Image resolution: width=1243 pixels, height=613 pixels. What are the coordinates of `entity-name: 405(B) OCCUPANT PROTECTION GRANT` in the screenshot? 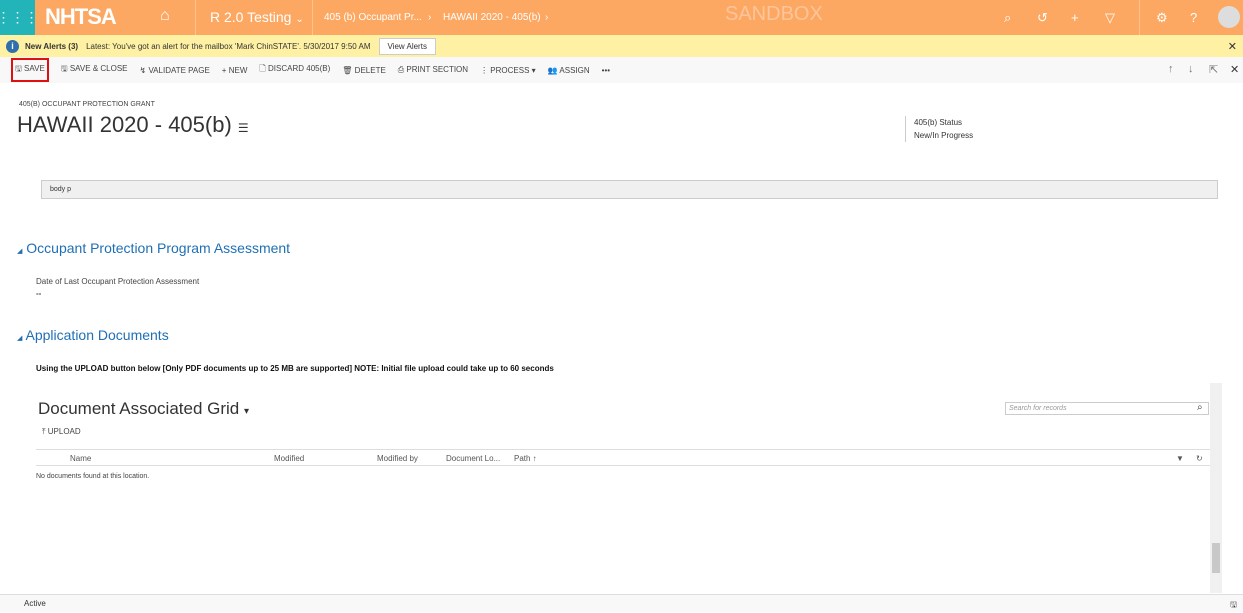 It's located at (87, 104).